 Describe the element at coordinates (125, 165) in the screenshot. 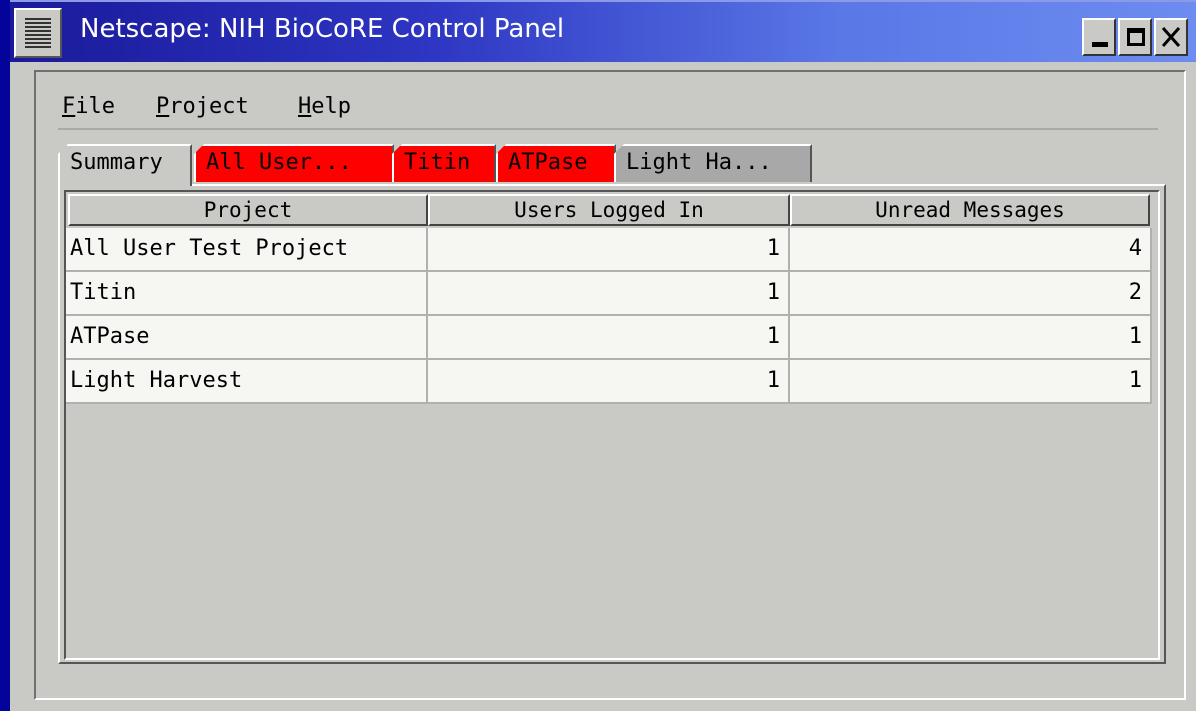

I see `tab-summary: Summary` at that location.